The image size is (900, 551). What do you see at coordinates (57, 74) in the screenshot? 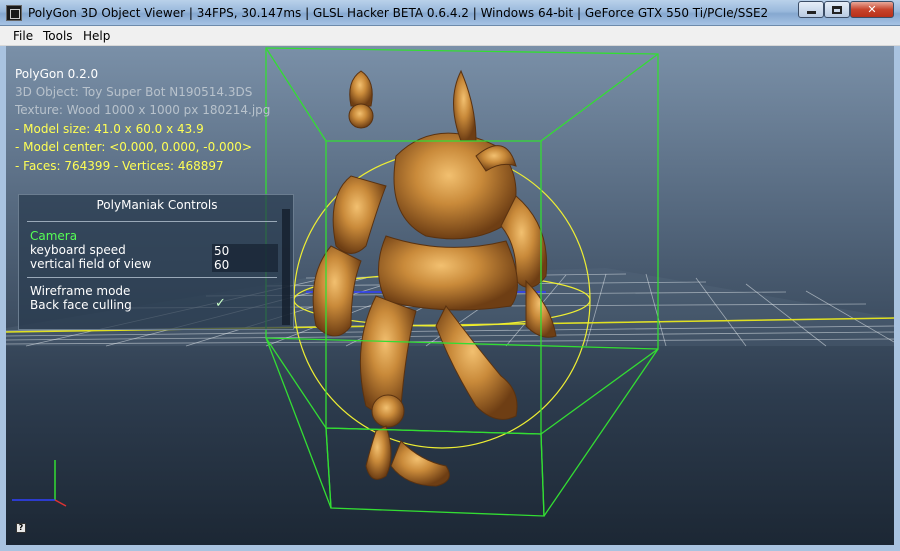
I see `app-version-label: PolyGon 0.2.0` at bounding box center [57, 74].